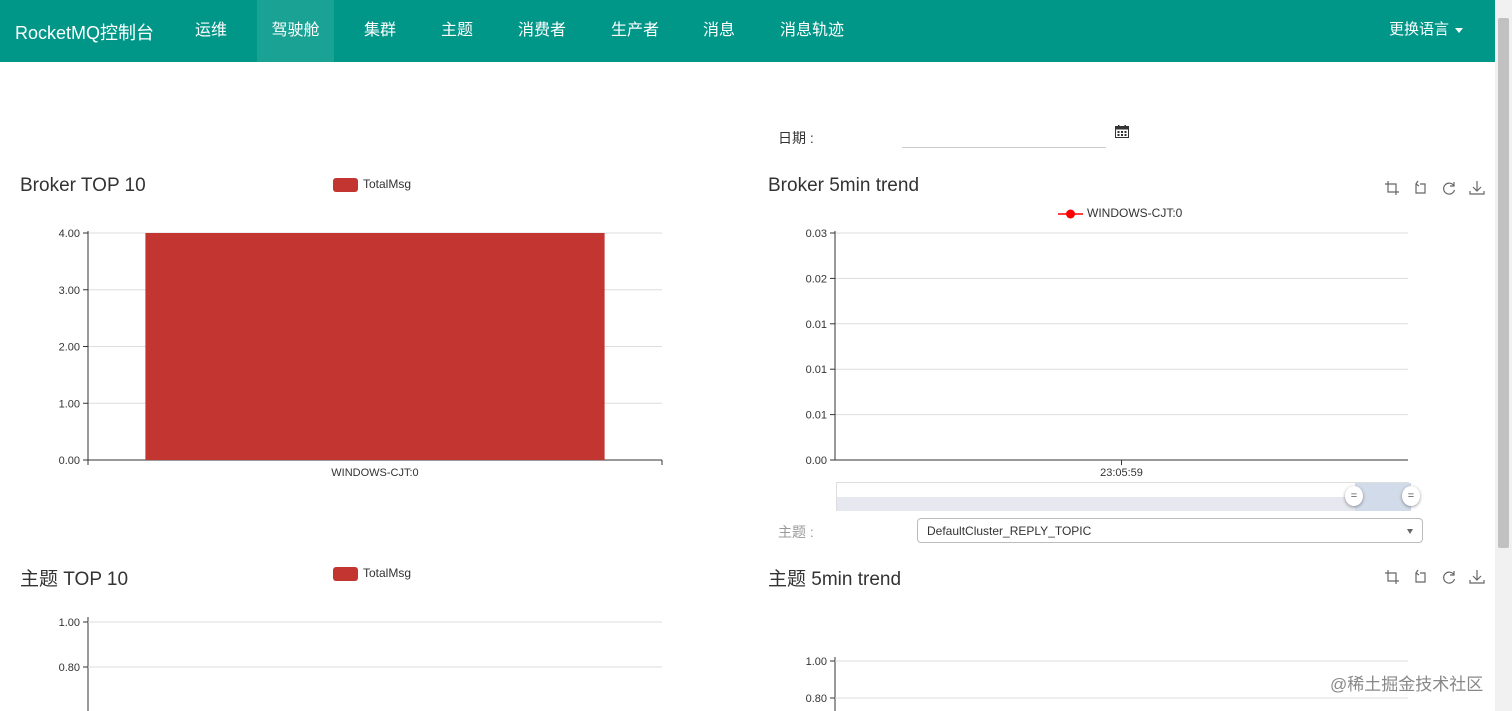 The image size is (1512, 711). What do you see at coordinates (1170, 530) in the screenshot?
I see `topic-select: DefaultCluster_REPLY_TOPIC` at bounding box center [1170, 530].